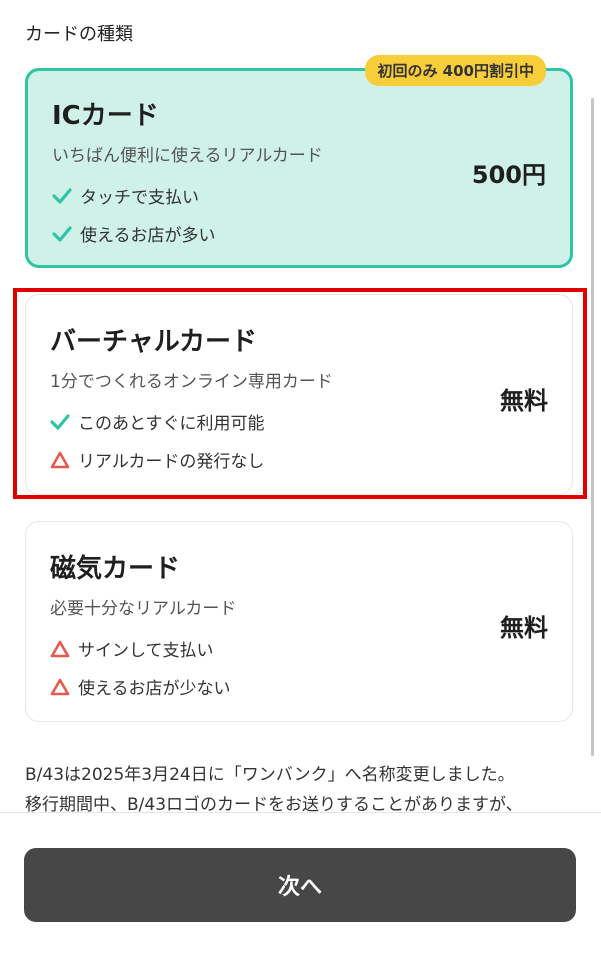  Describe the element at coordinates (455, 70) in the screenshot. I see `discount-badge: 初回のみ 400円割引中` at that location.